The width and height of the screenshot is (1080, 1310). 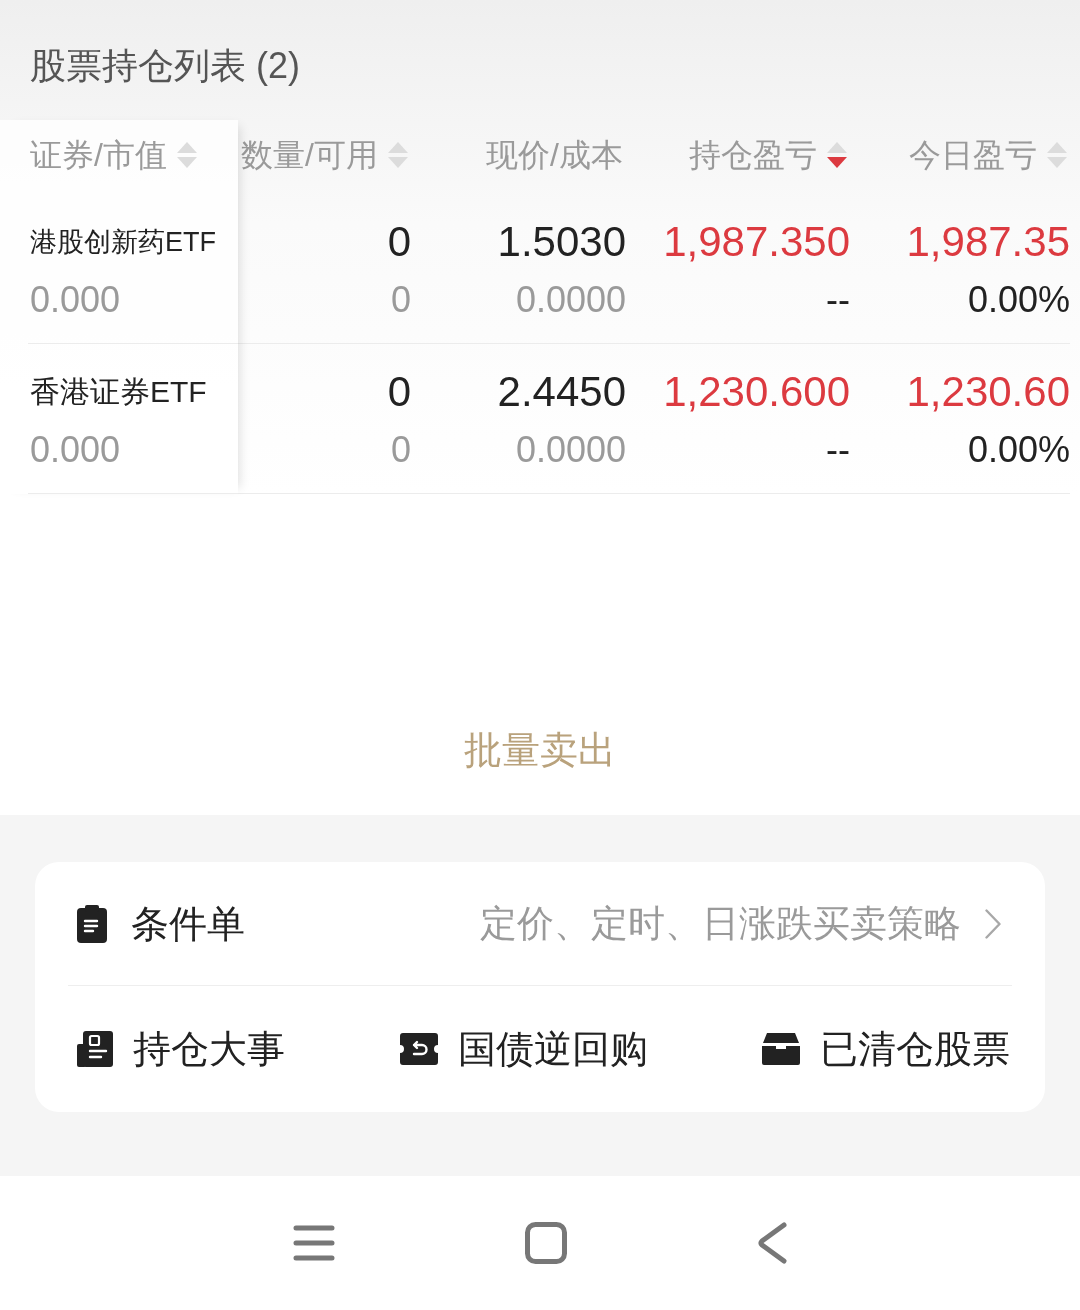 What do you see at coordinates (540, 750) in the screenshot?
I see `batch-sell-button: 批量卖出` at bounding box center [540, 750].